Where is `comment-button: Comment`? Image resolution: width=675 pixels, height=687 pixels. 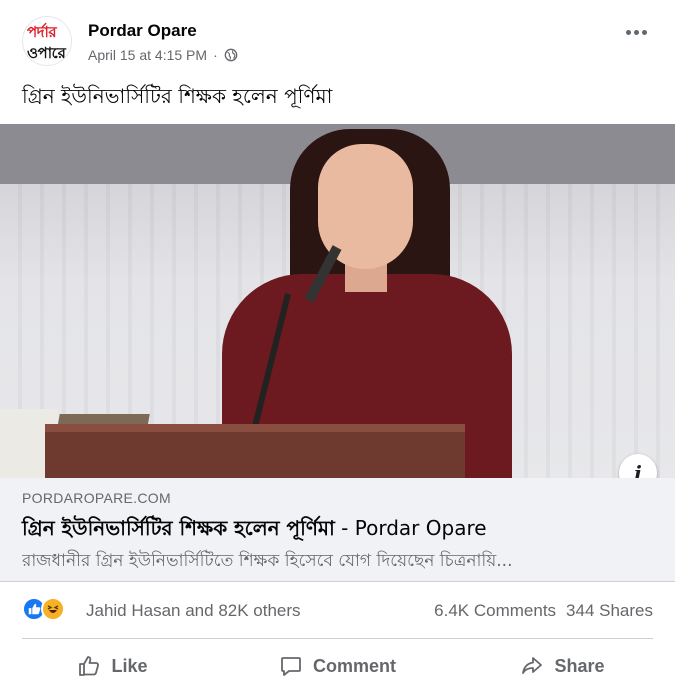 comment-button: Comment is located at coordinates (337, 666).